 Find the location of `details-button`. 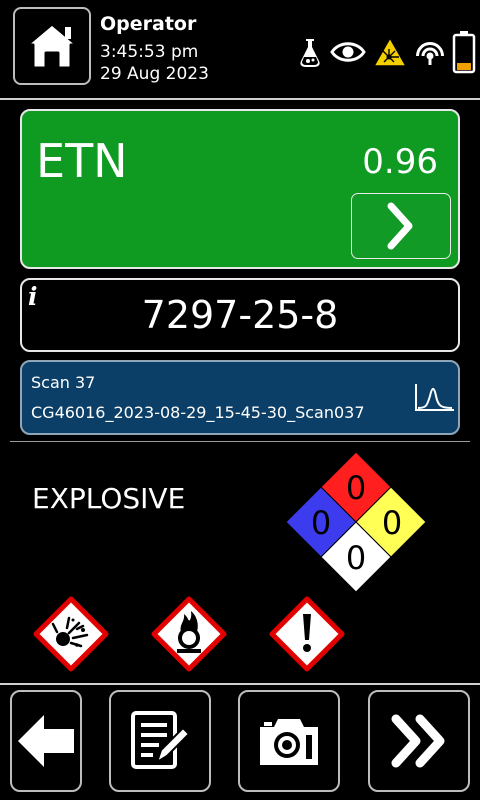

details-button is located at coordinates (401, 226).